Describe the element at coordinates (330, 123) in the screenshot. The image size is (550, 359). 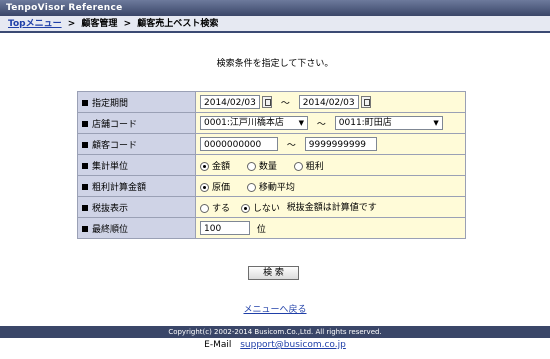
I see `store-value-cell: 0001:江戸川橋本店 ▼ ～ 0011:町田店 ▼` at that location.